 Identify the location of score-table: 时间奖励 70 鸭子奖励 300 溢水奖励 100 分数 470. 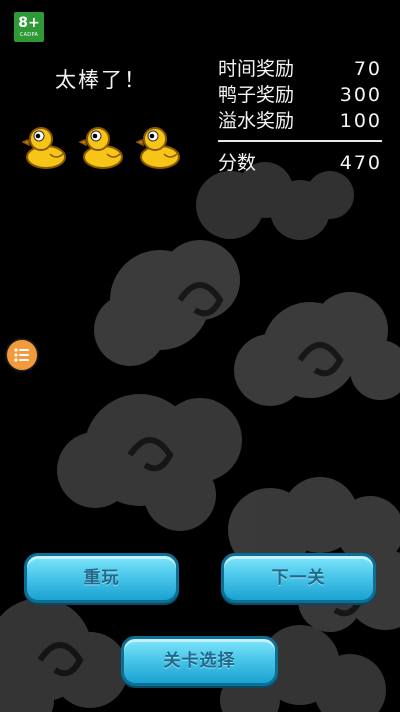
(300, 117).